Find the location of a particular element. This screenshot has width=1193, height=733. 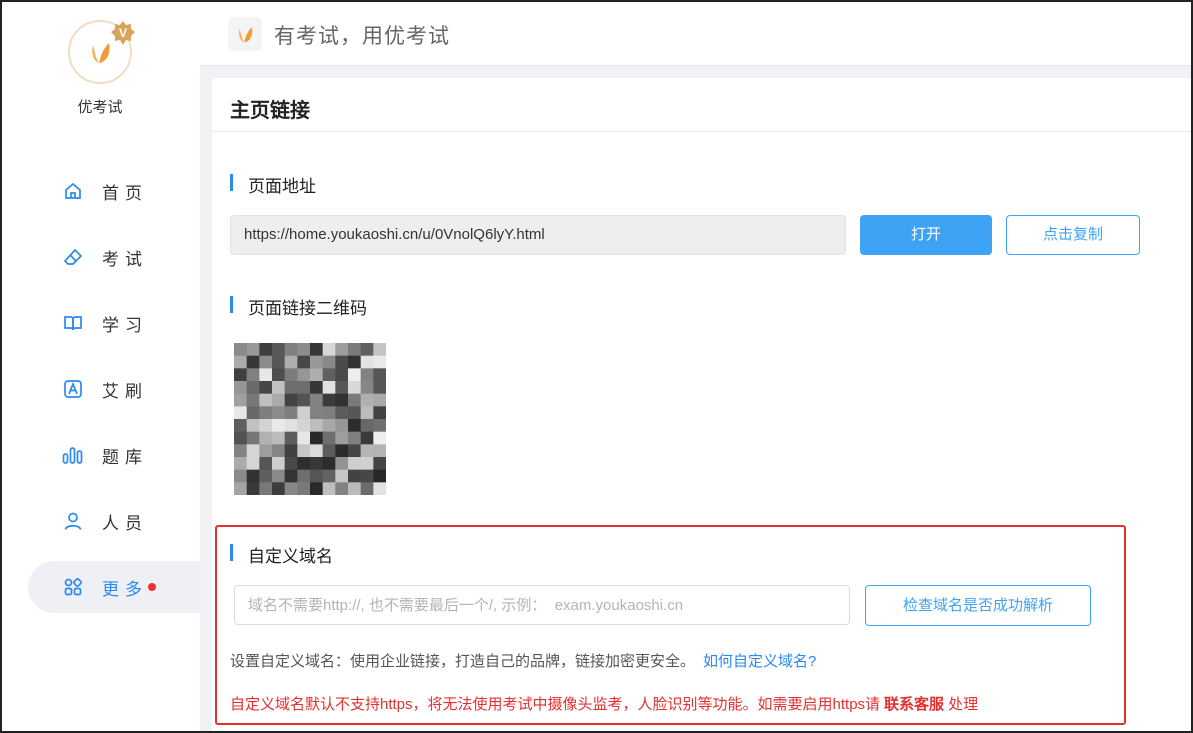

apps-icon is located at coordinates (73, 587).